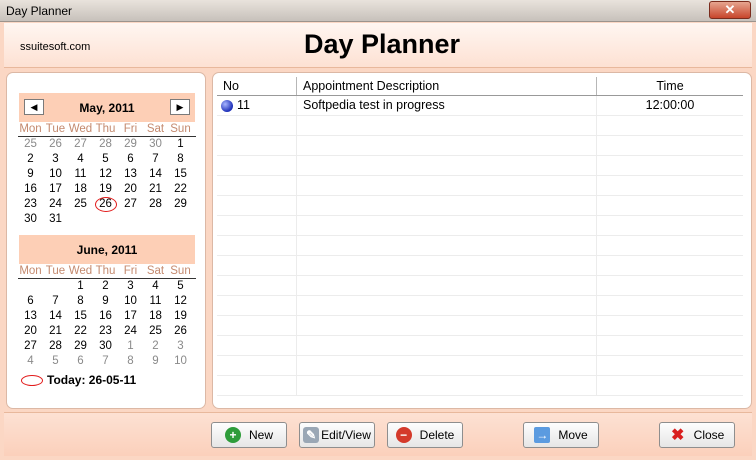 Image resolution: width=756 pixels, height=460 pixels. Describe the element at coordinates (480, 106) in the screenshot. I see `appointment-row: 11 Softpedia test in progress 12:00:00` at that location.